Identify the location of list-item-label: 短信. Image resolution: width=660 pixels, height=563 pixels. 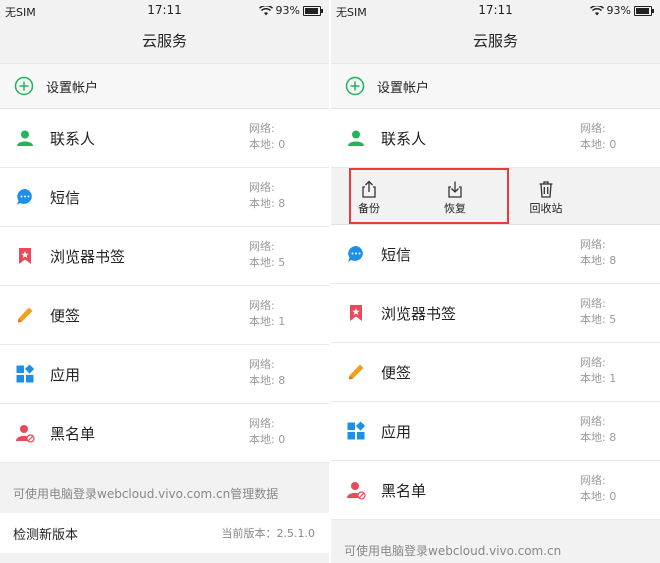
(396, 254).